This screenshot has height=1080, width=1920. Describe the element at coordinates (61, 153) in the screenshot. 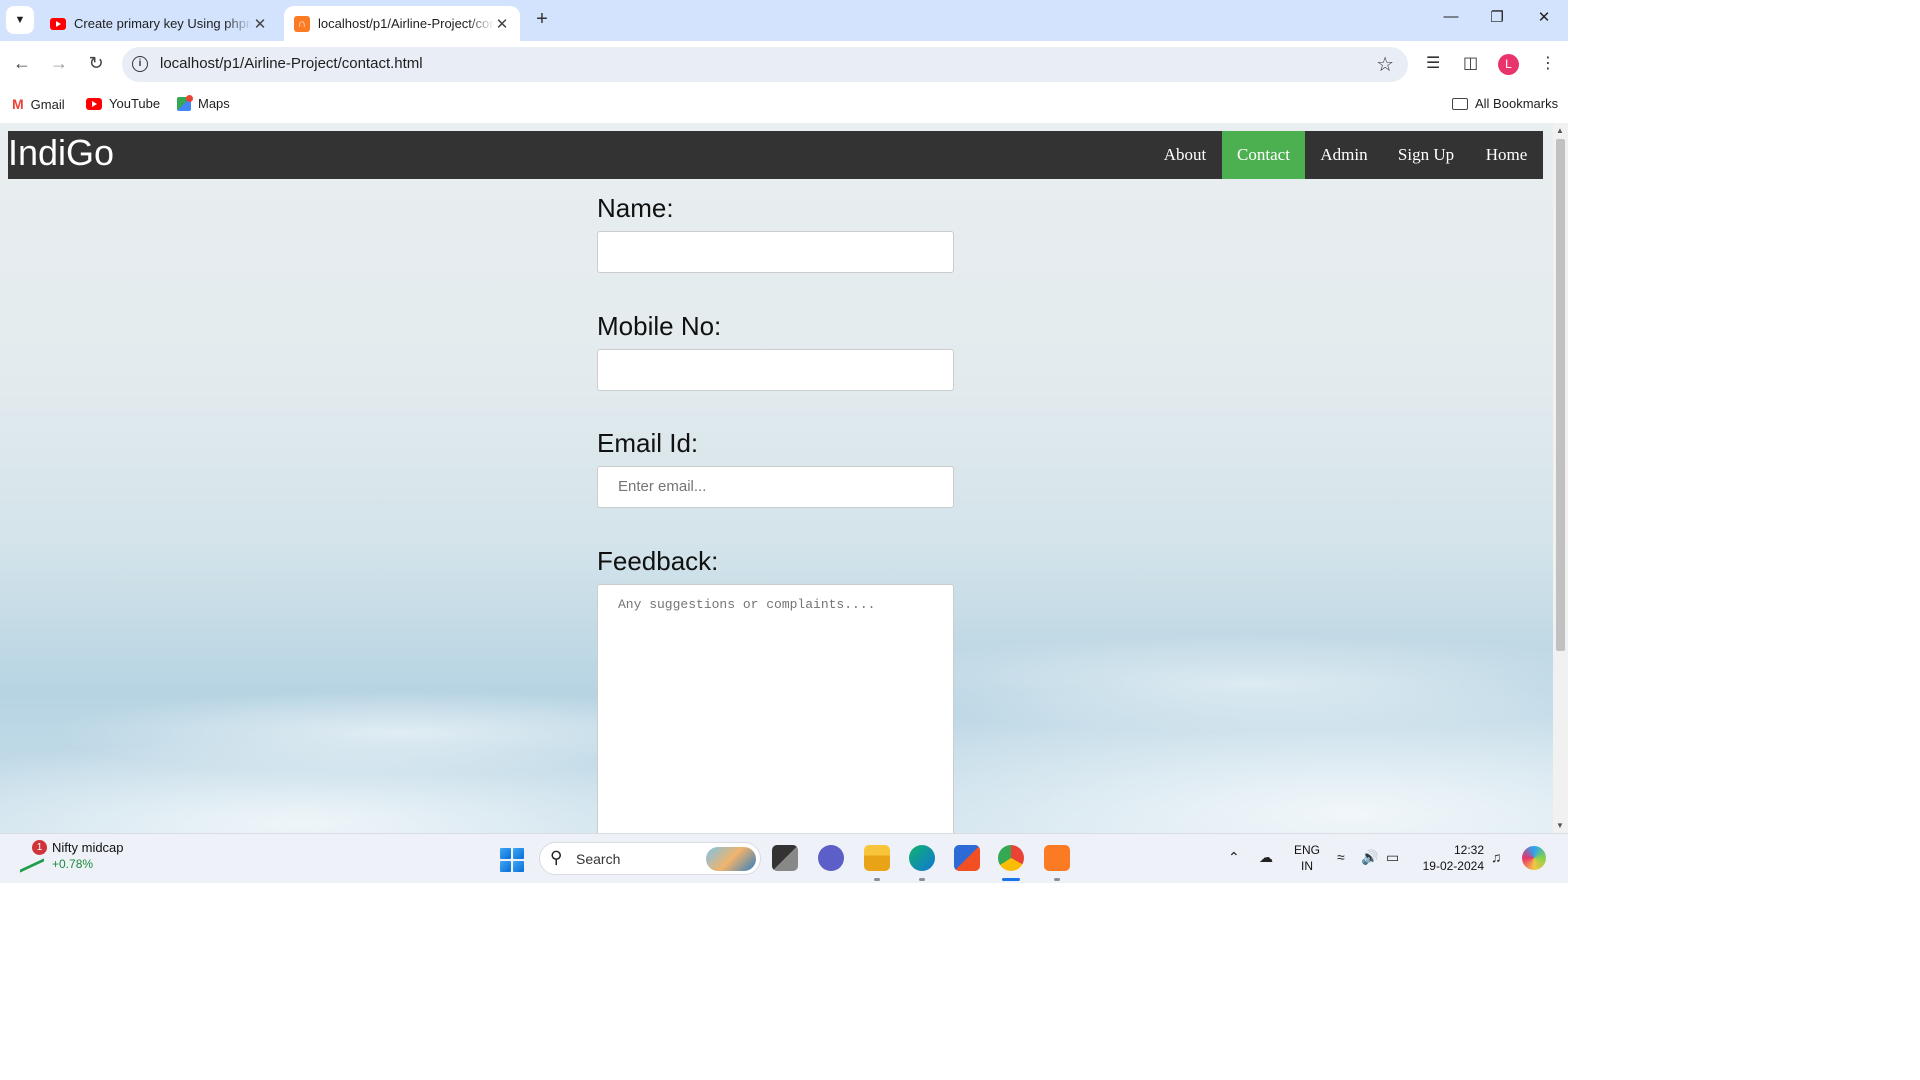

I see `site-brand: IndiGo` at that location.